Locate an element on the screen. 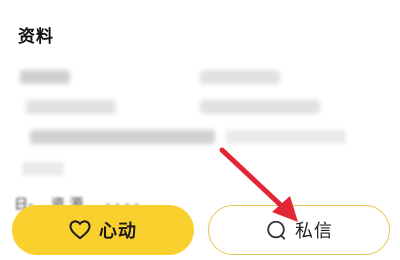 Image resolution: width=400 pixels, height=260 pixels. message-button: 私信 is located at coordinates (299, 230).